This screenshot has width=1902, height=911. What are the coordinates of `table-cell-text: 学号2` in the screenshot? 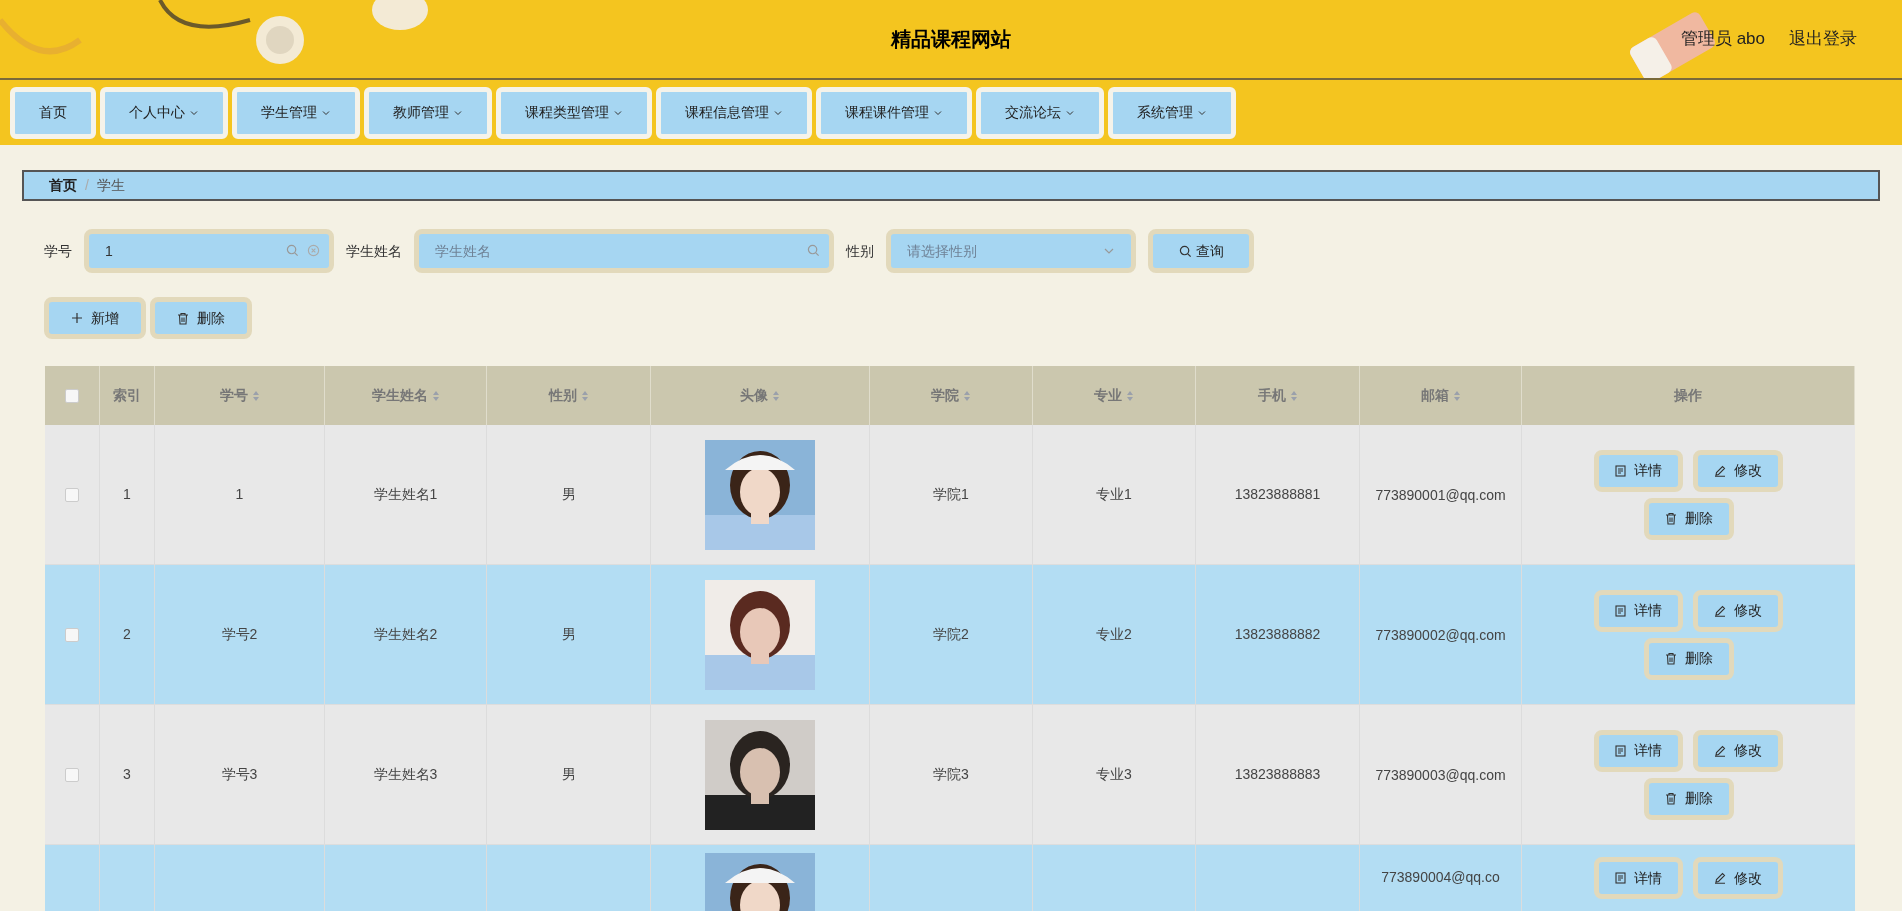 It's located at (239, 634).